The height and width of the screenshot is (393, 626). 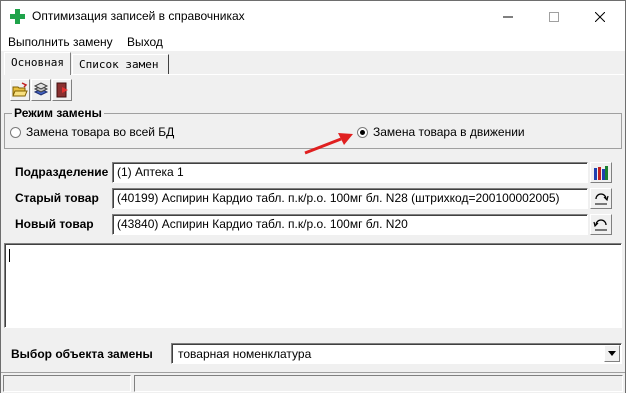 I want to click on title-bar: Оптимизация записей в справочниках, so click(x=313, y=16).